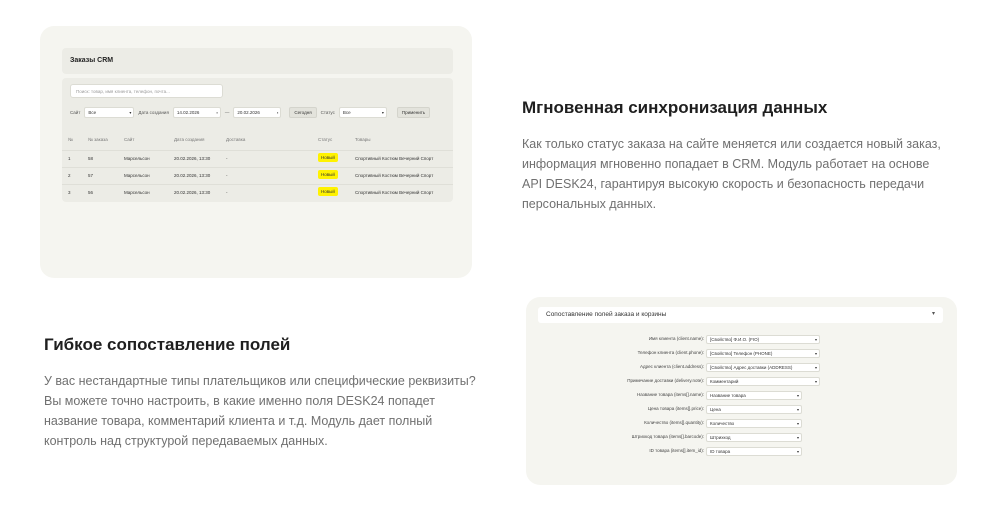 The height and width of the screenshot is (519, 1000). Describe the element at coordinates (189, 139) in the screenshot. I see `column-header: Дата создания` at that location.